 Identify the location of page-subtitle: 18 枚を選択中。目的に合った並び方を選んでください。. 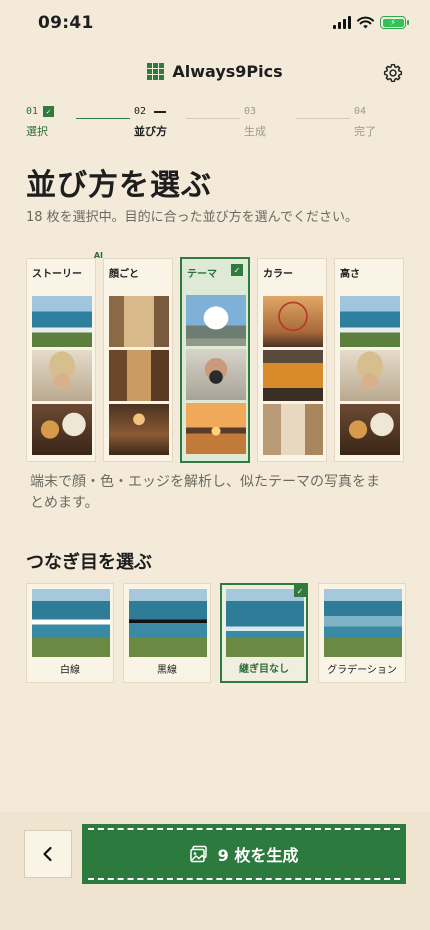
(192, 217).